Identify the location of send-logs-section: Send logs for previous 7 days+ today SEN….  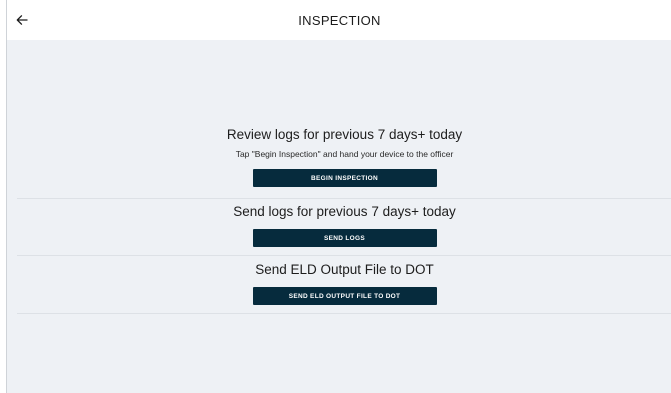
(344, 230).